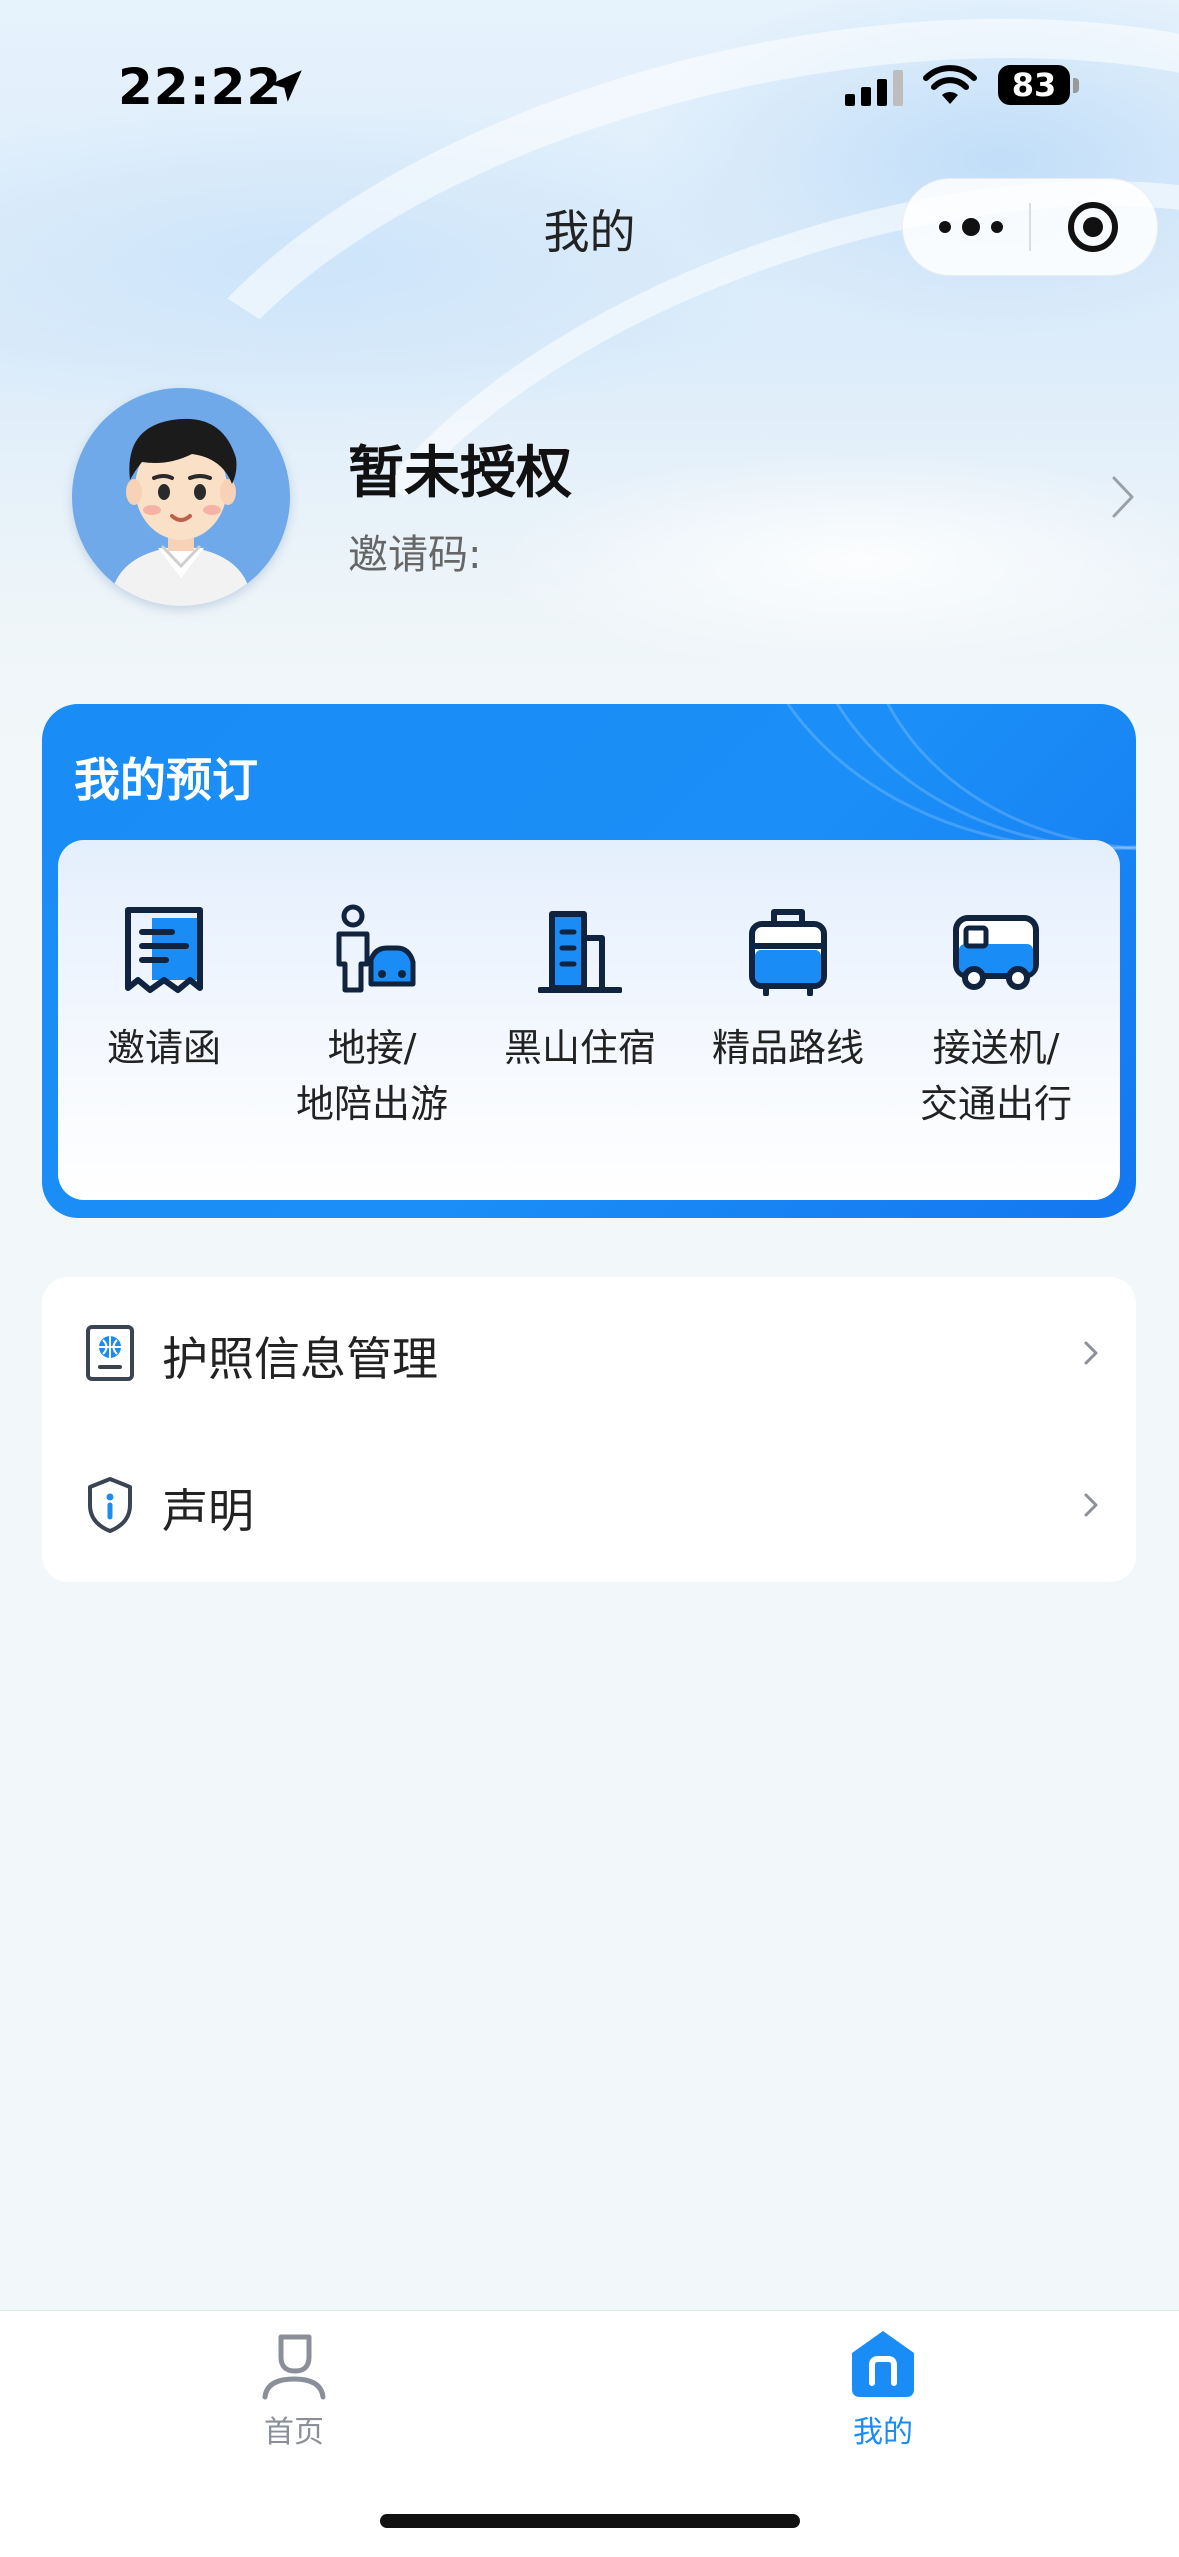  I want to click on capsule-divider, so click(1030, 227).